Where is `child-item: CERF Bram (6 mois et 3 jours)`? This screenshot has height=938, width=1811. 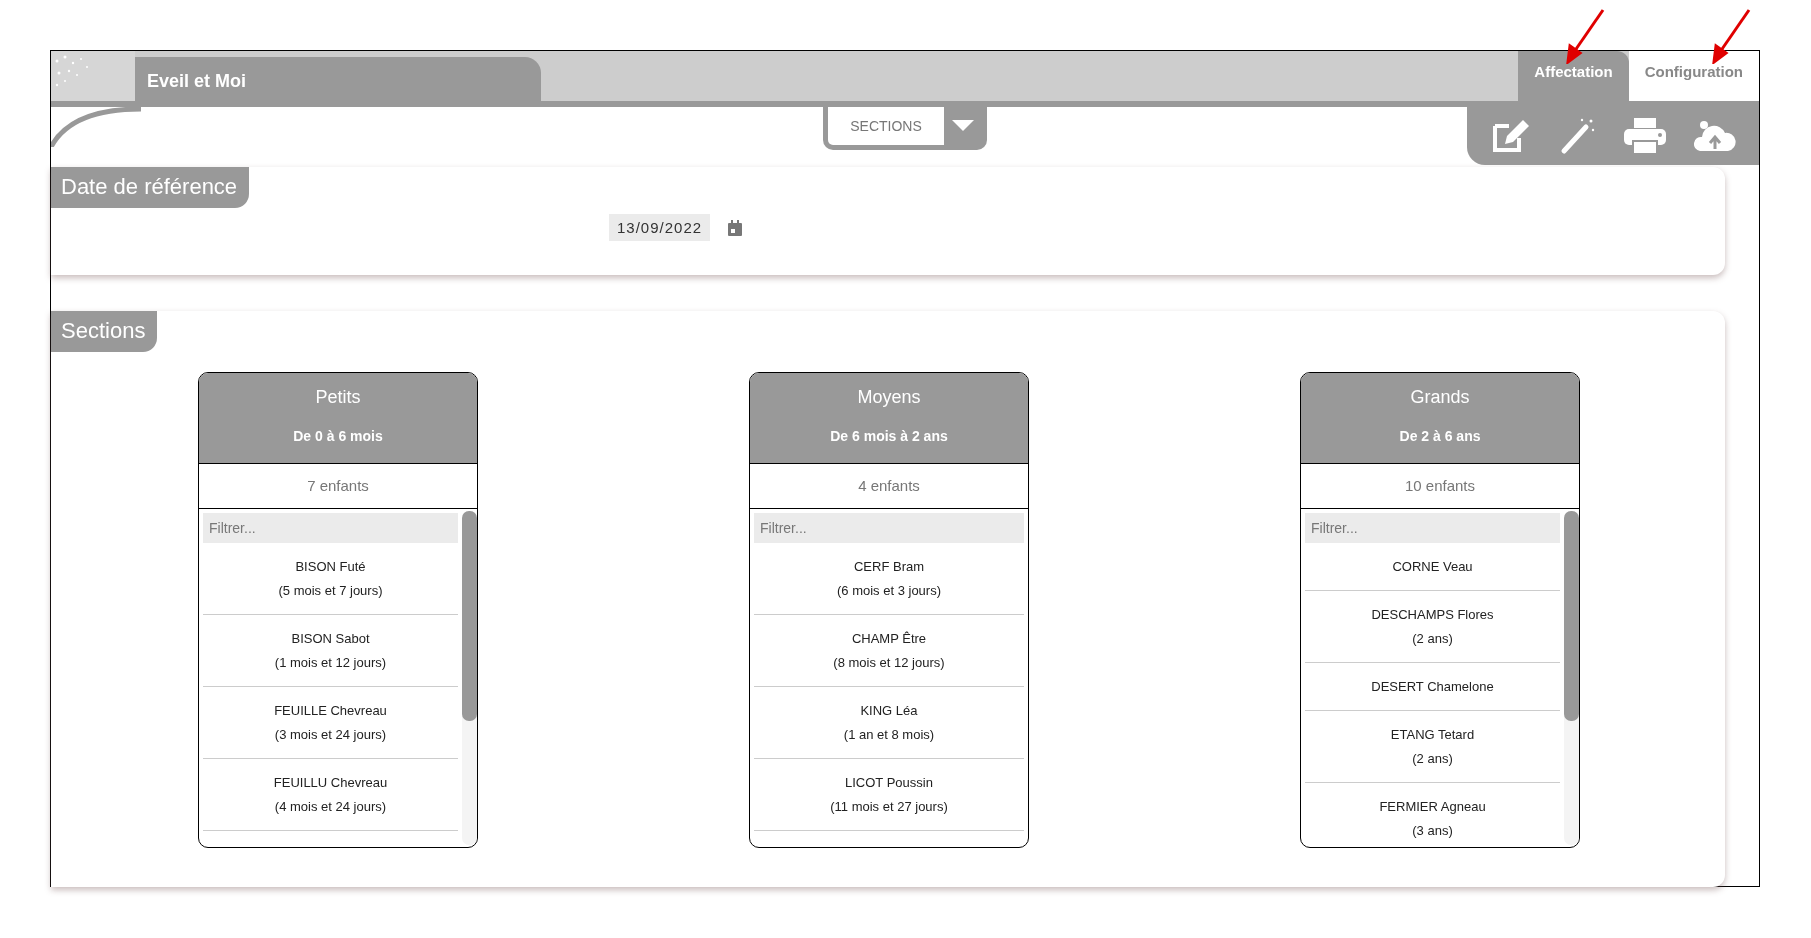 child-item: CERF Bram (6 mois et 3 jours) is located at coordinates (889, 579).